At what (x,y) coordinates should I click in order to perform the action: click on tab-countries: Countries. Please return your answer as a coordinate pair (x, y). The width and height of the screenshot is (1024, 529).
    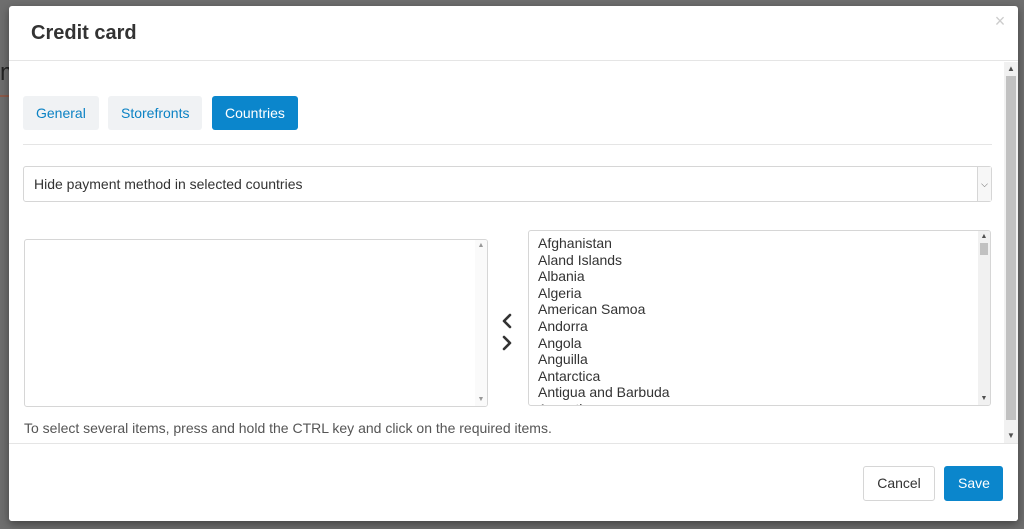
    Looking at the image, I should click on (255, 113).